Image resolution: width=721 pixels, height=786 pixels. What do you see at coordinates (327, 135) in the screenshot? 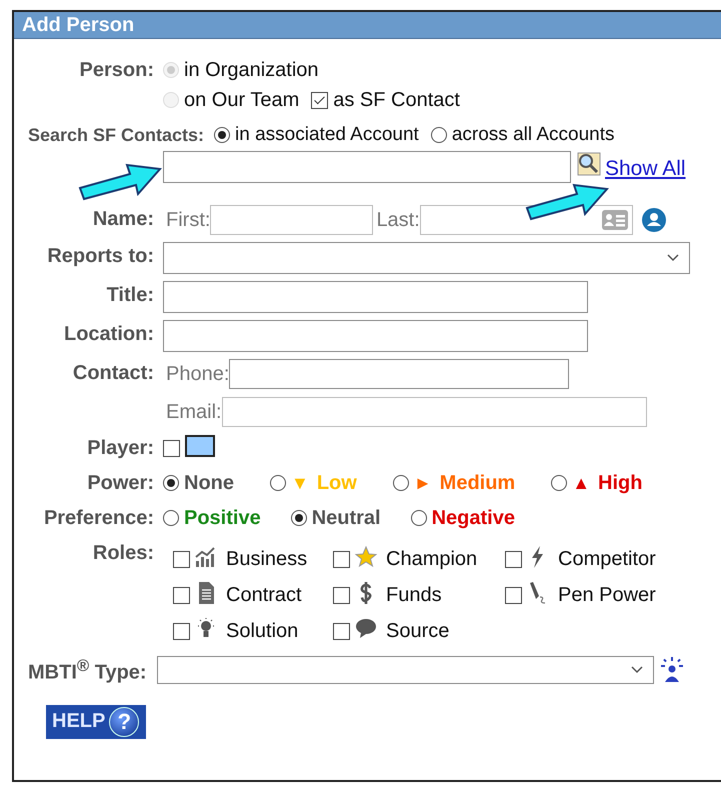
I see `option-label: in associated Account` at bounding box center [327, 135].